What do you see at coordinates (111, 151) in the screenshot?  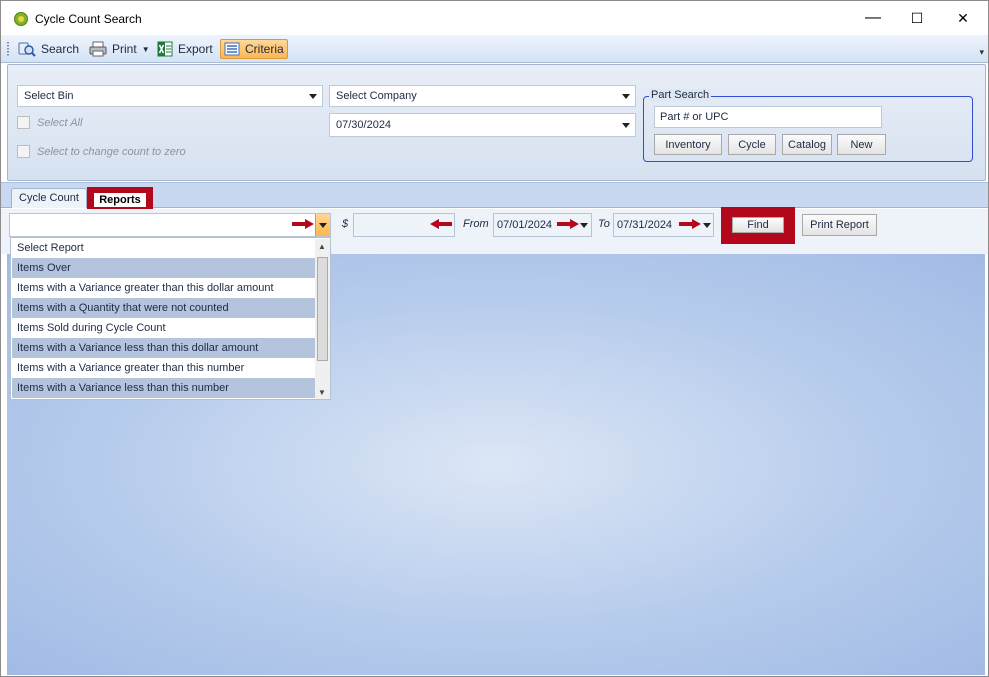 I see `zero-count-label: Select to change count to zero` at bounding box center [111, 151].